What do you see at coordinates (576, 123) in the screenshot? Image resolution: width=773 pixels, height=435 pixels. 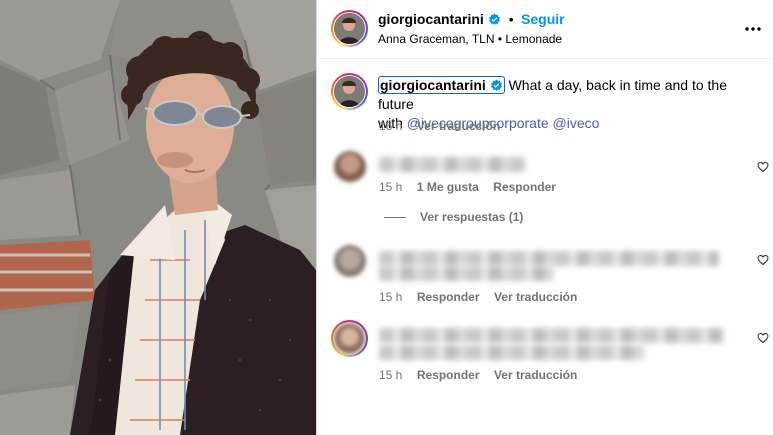 I see `mention-iveco: @iveco` at bounding box center [576, 123].